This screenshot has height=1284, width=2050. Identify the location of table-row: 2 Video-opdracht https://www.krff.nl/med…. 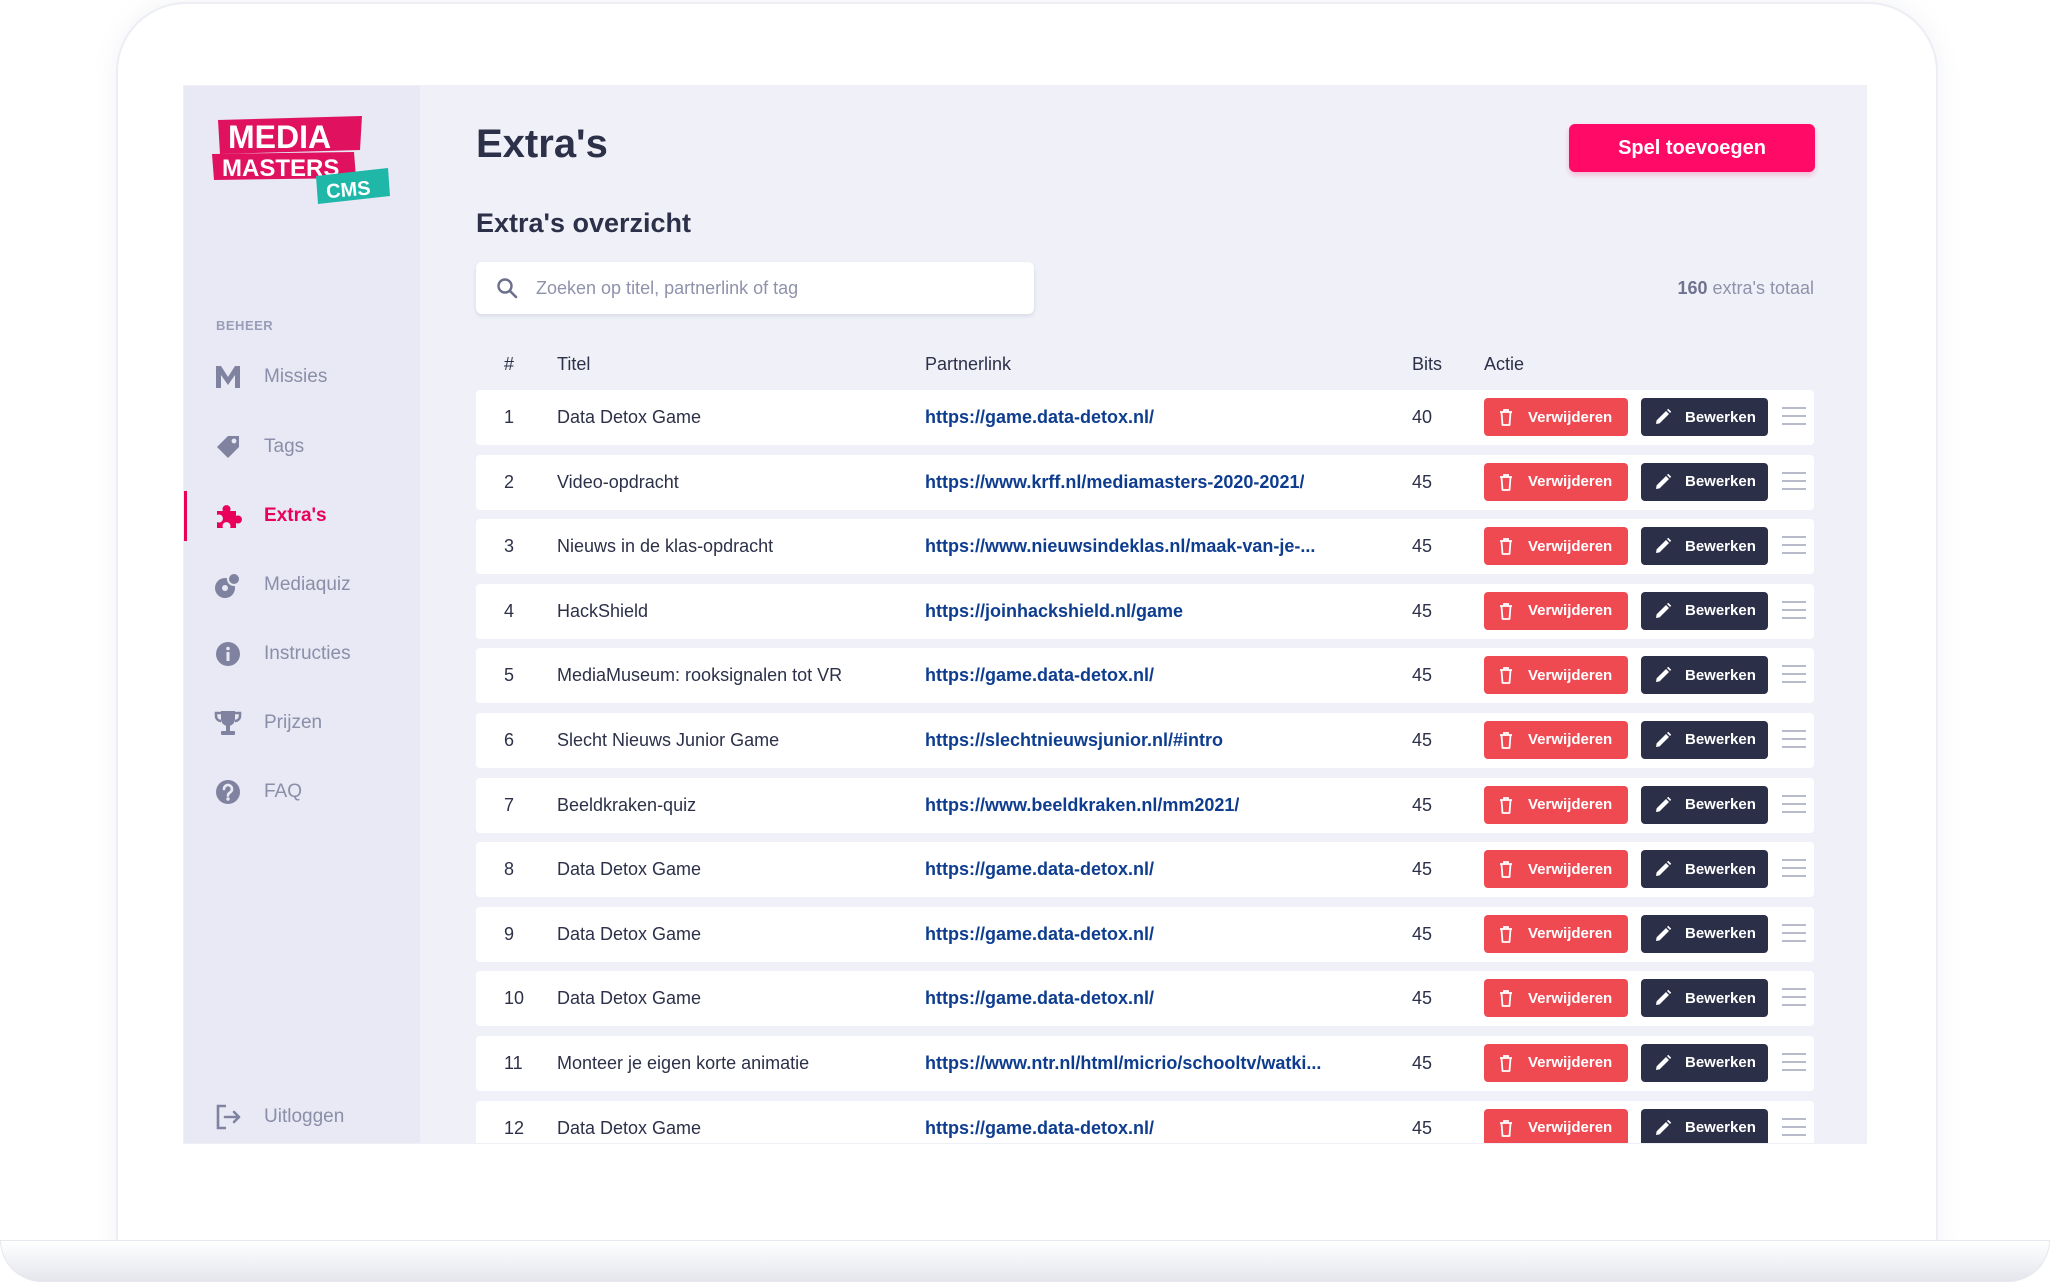
(1145, 482).